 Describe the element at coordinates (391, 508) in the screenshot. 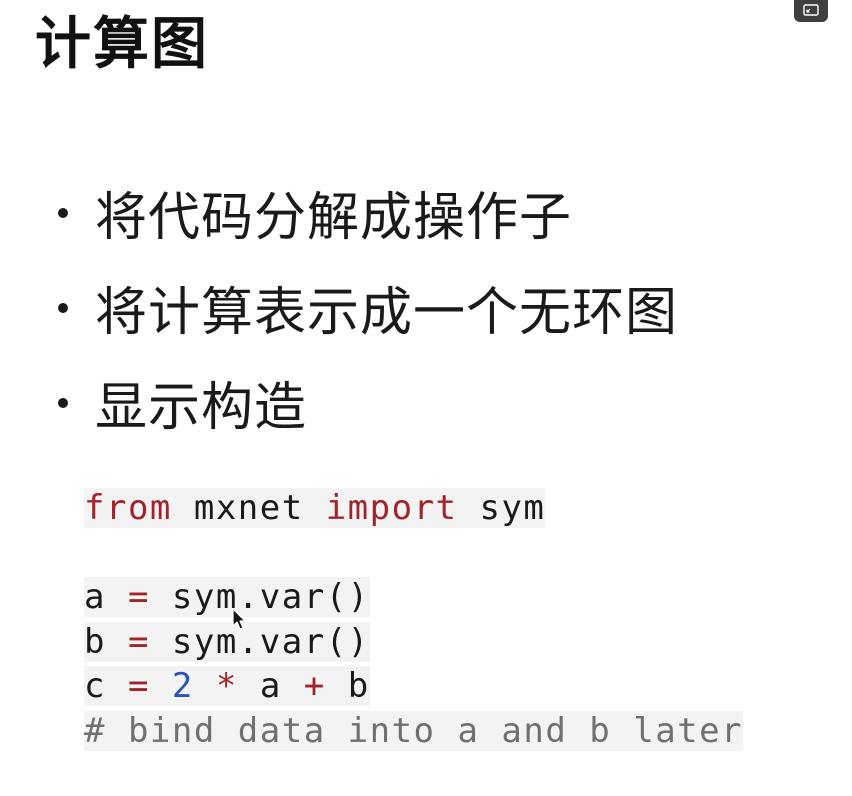

I see `keyword-import: import` at that location.